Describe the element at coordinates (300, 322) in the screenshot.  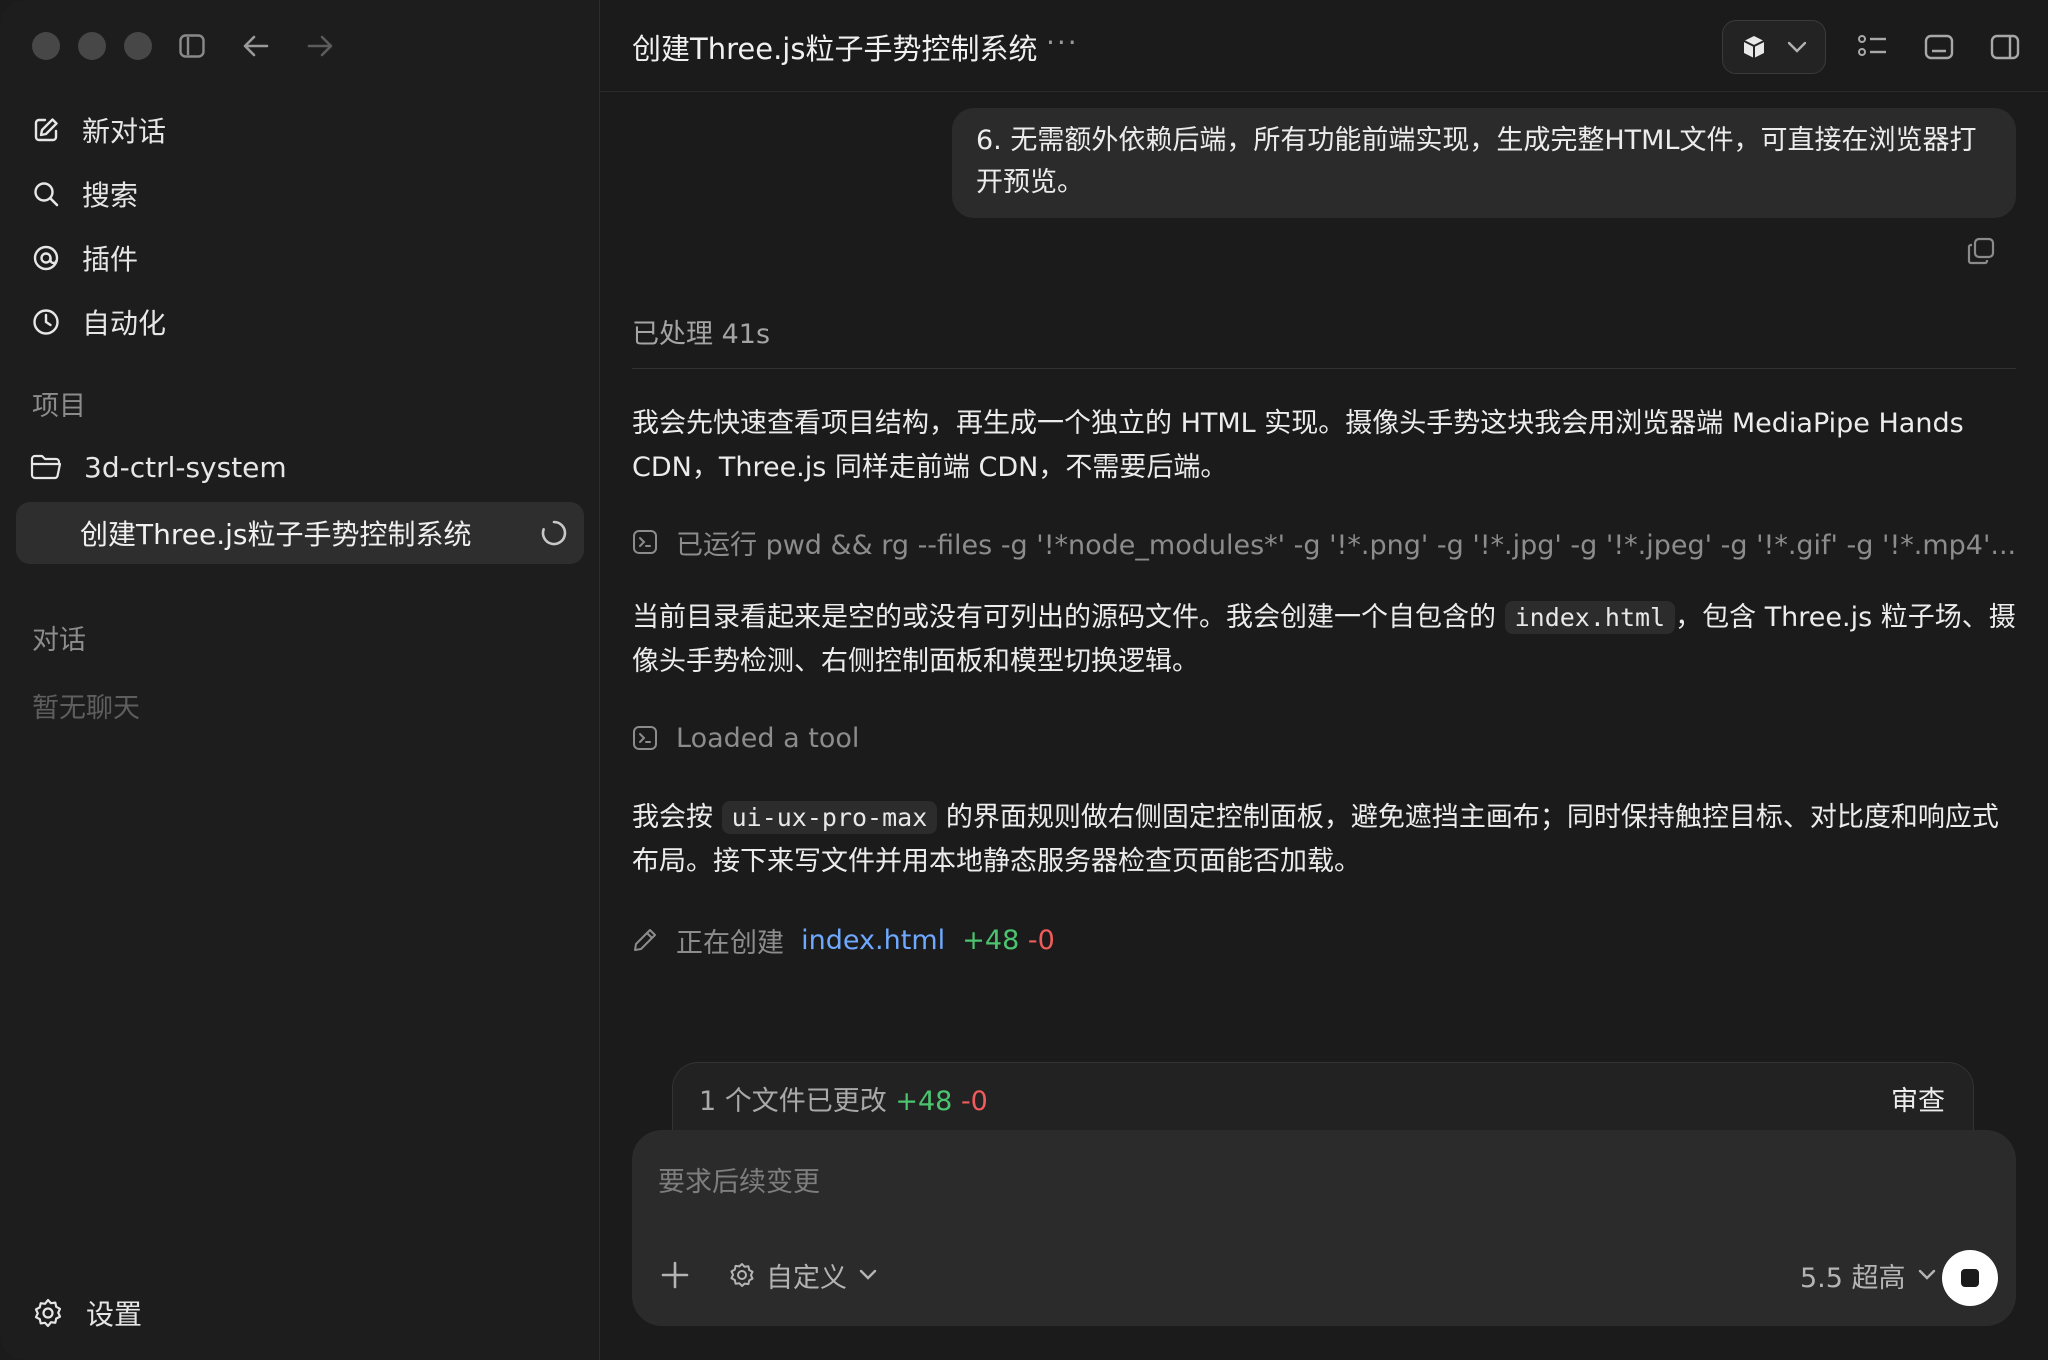
I see `automation-button: 自动化` at that location.